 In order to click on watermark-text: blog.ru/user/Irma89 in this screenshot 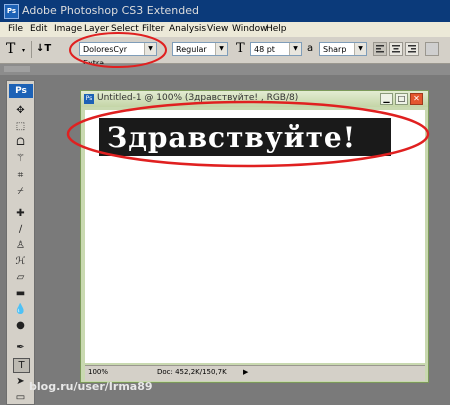, I will do `click(91, 386)`.